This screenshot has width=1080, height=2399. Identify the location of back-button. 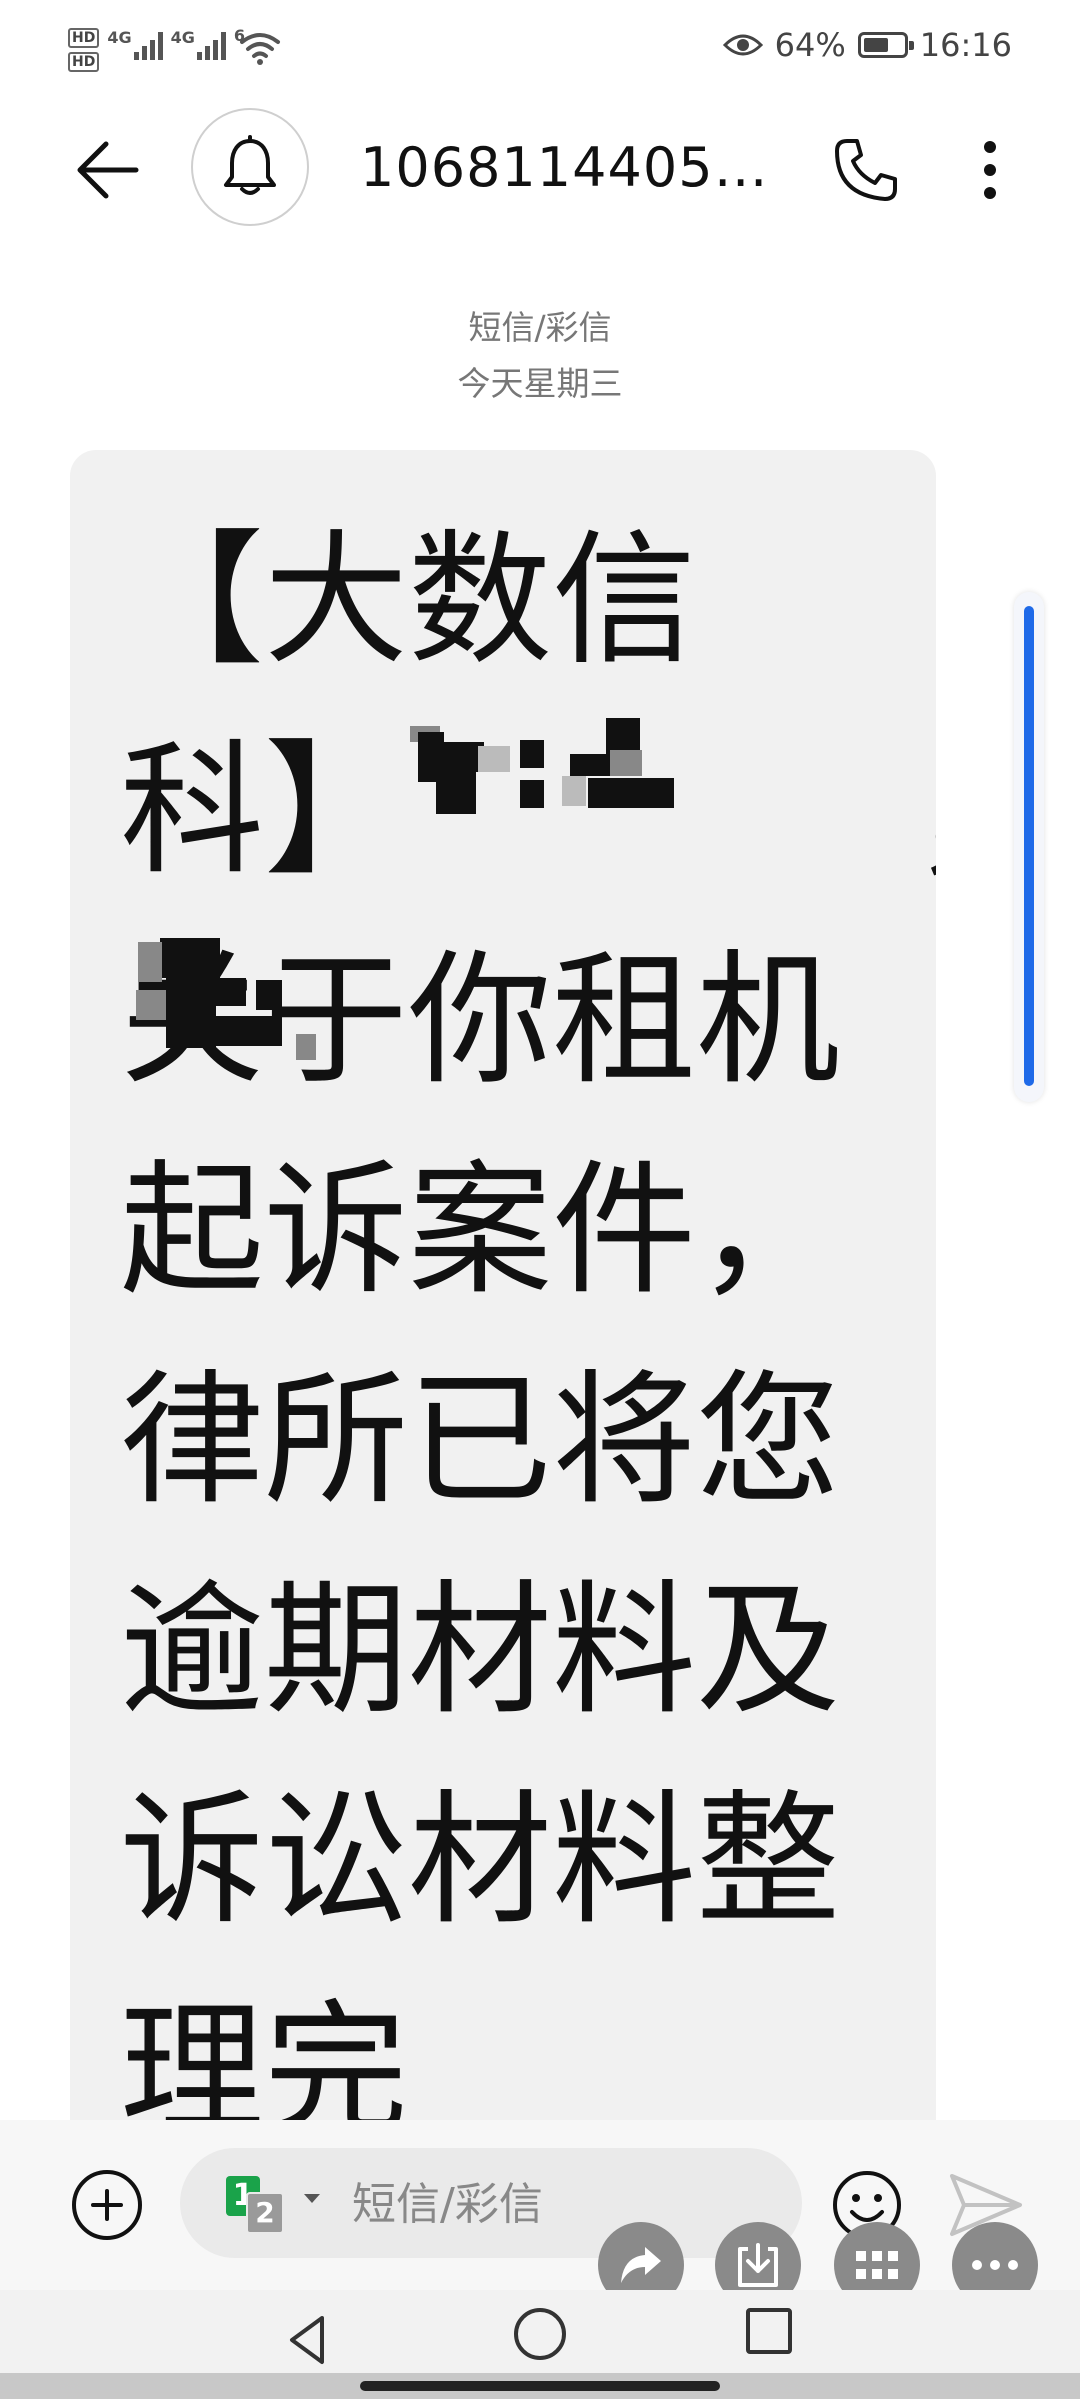
(108, 170).